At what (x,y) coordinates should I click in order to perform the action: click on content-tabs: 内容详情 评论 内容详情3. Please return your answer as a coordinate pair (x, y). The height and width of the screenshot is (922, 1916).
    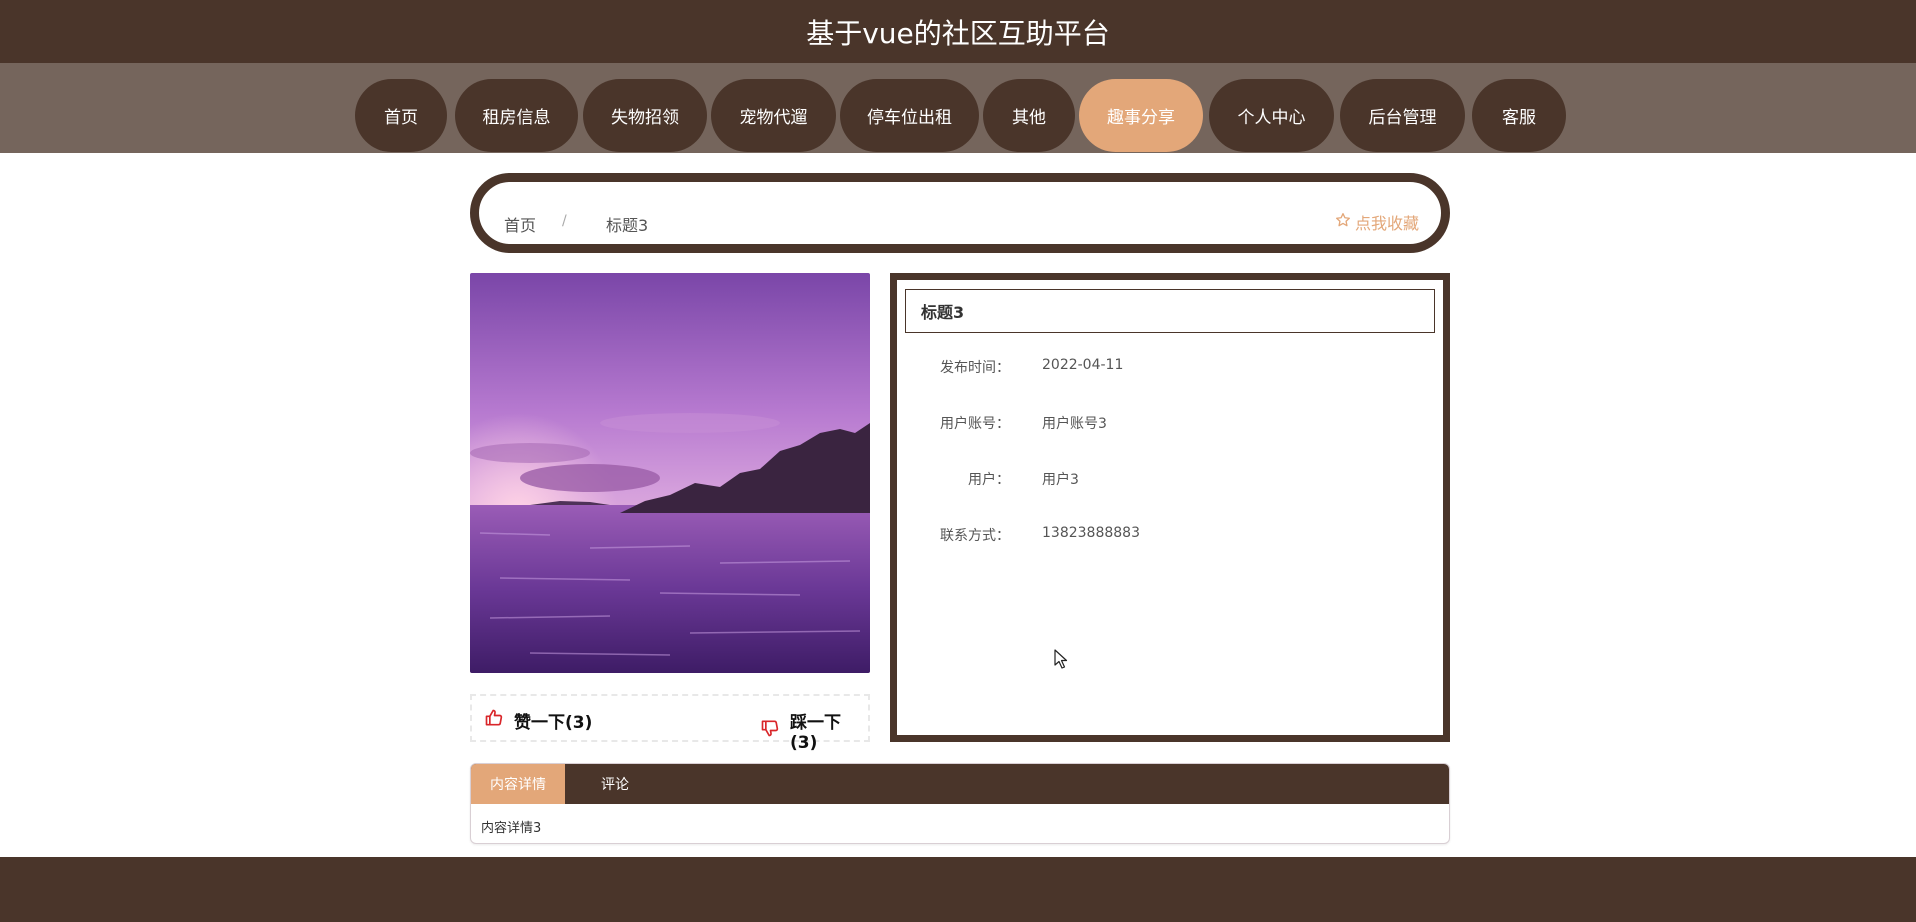
    Looking at the image, I should click on (960, 803).